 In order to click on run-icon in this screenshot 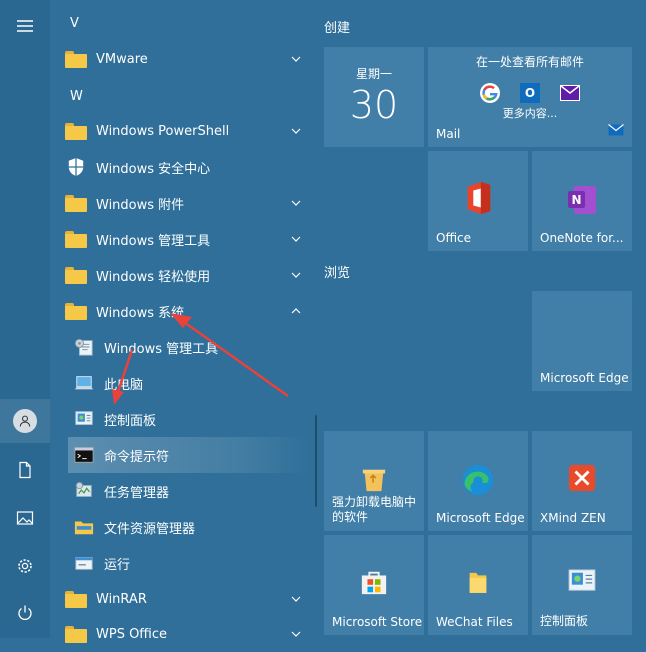, I will do `click(84, 563)`.